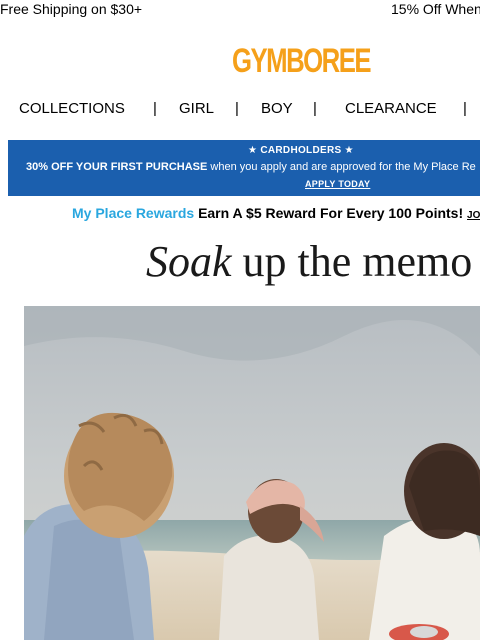  Describe the element at coordinates (337, 184) in the screenshot. I see `apply-today-link: APPLY TODAY` at that location.